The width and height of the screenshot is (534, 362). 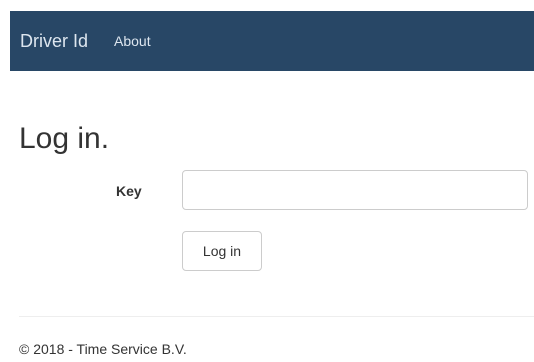 I want to click on footer-divider, so click(x=276, y=316).